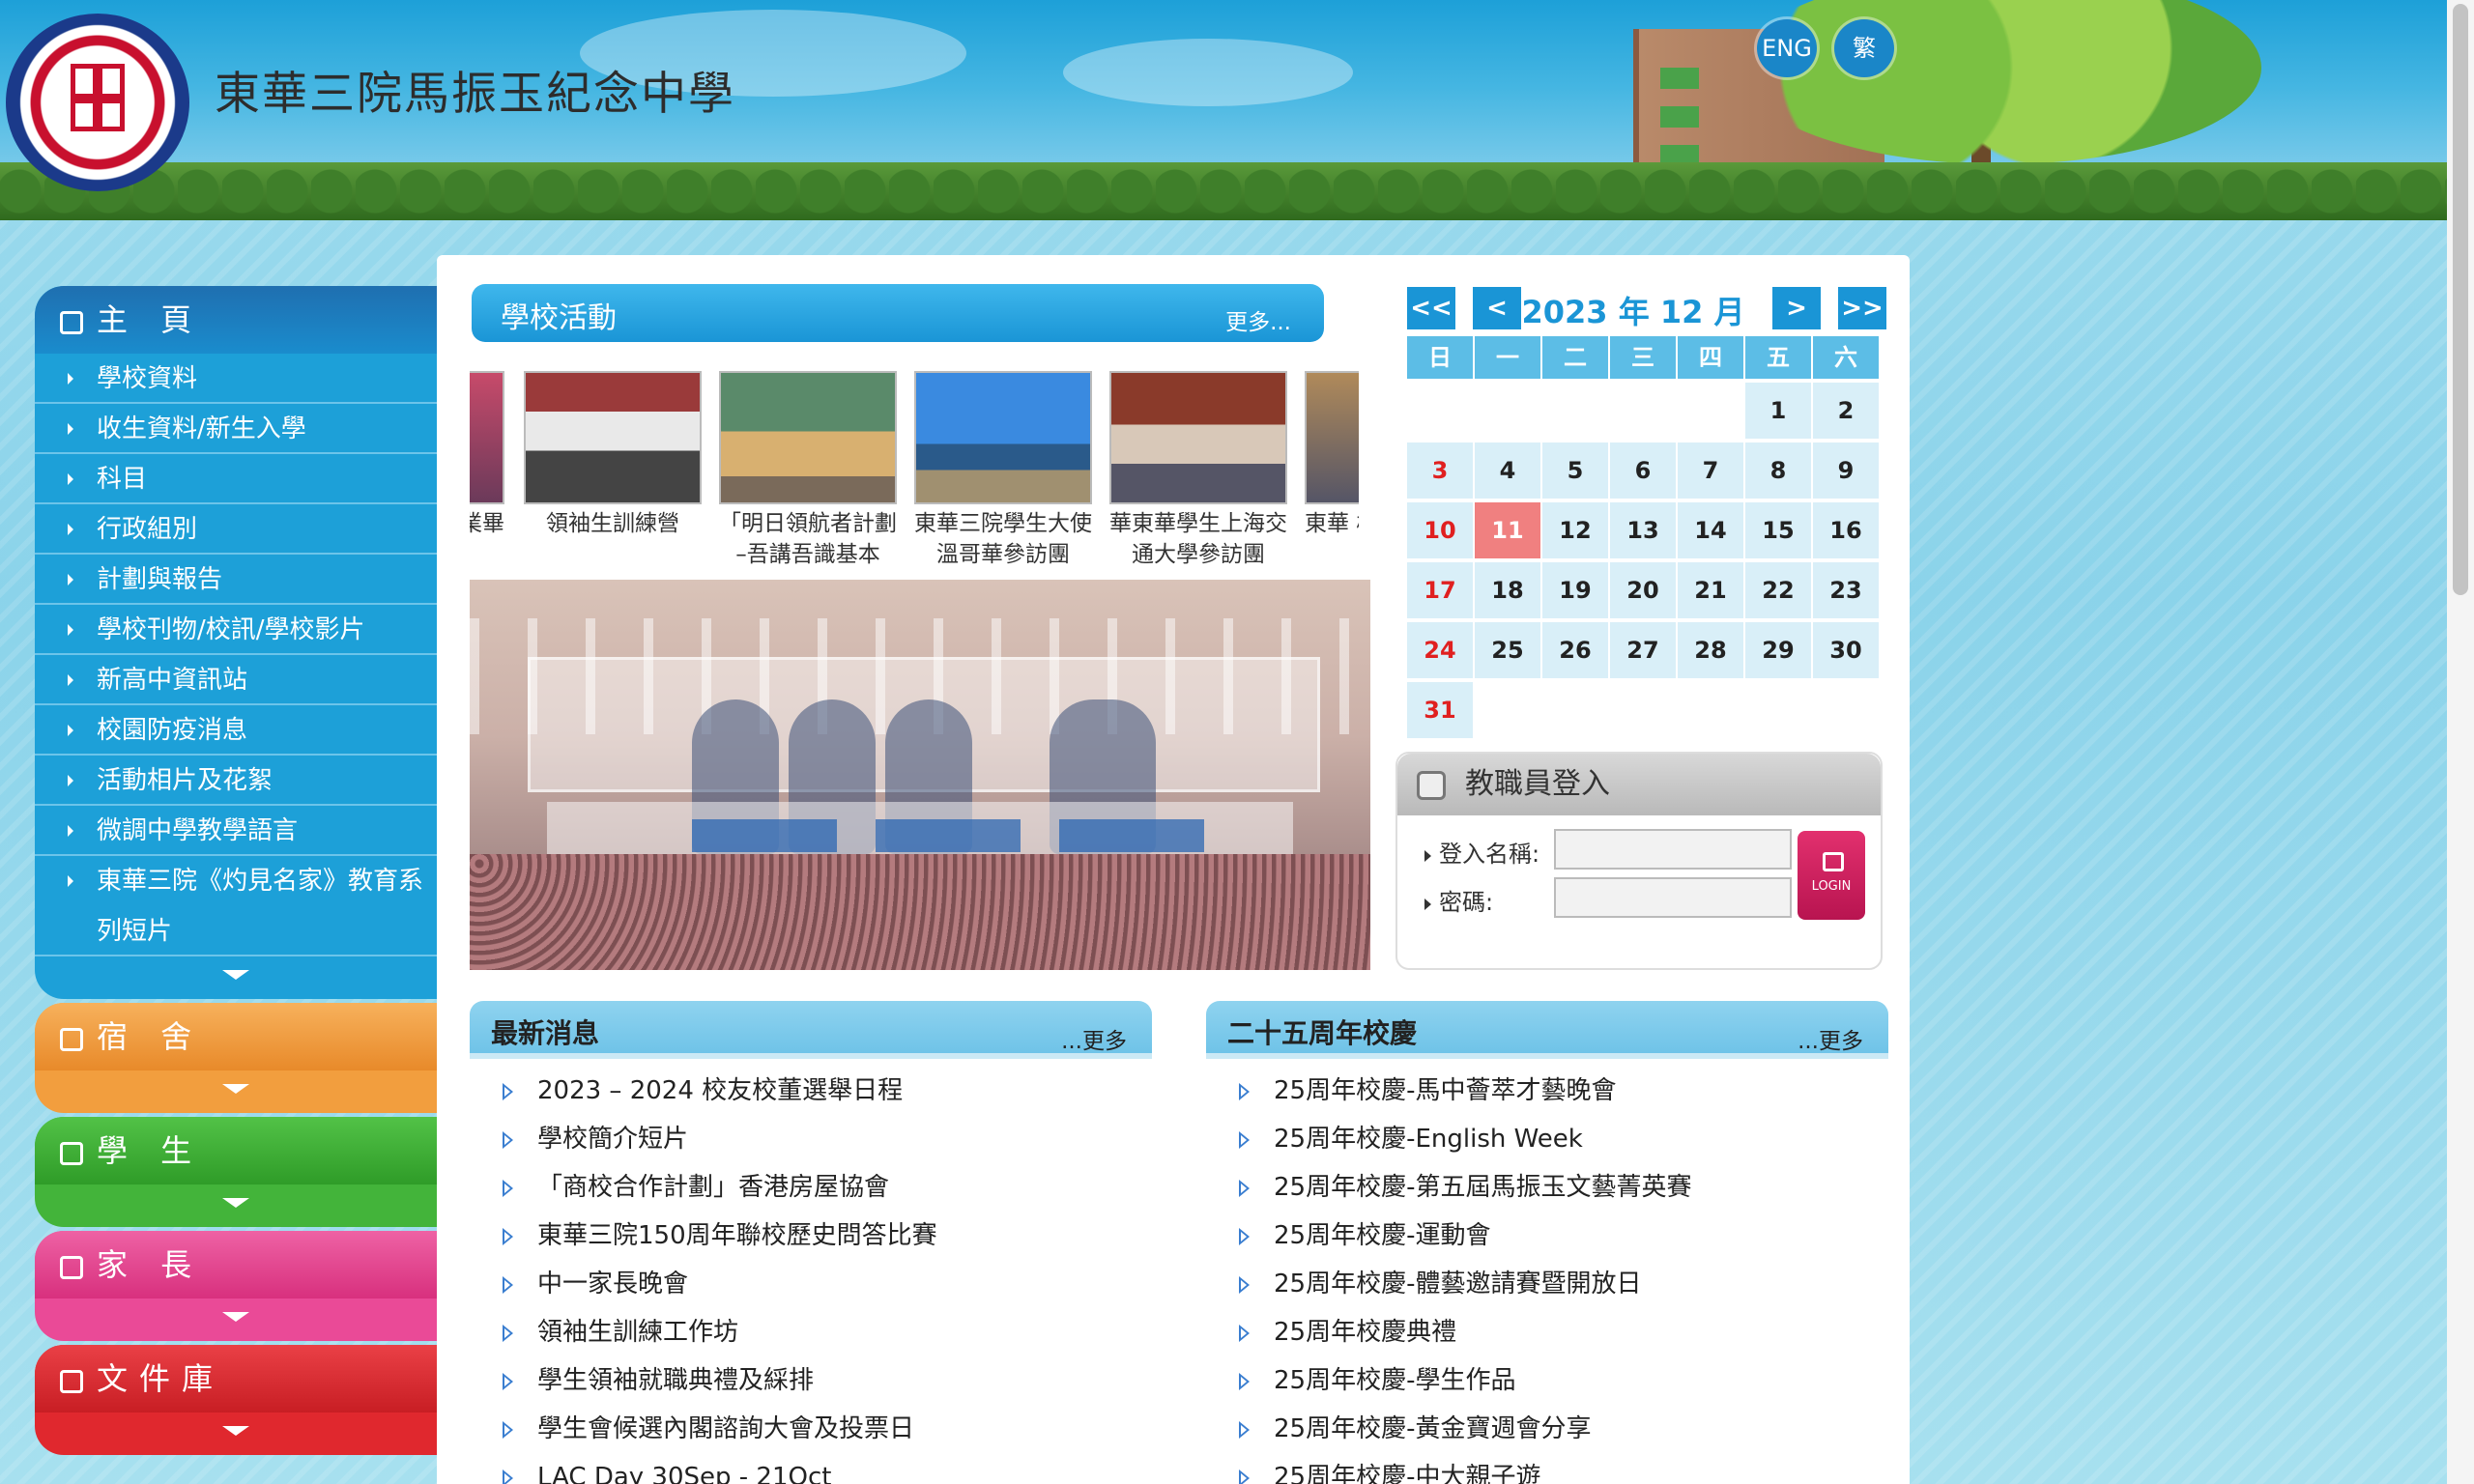 This screenshot has width=2474, height=1484. I want to click on calendar-day: 15, so click(1778, 530).